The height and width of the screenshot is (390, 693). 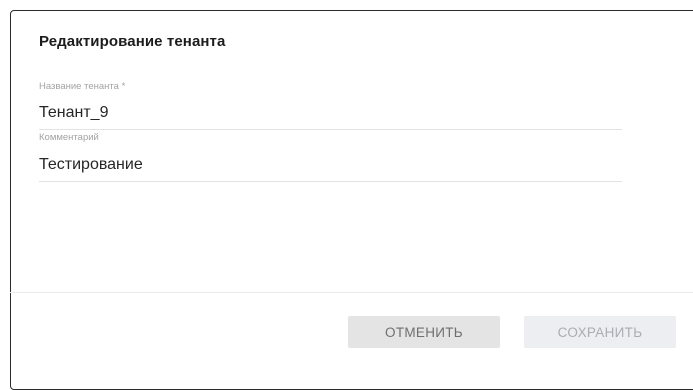 I want to click on tenant-name-label: Название тенанта *, so click(x=82, y=86).